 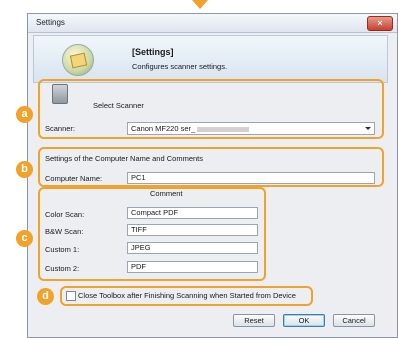 What do you see at coordinates (210, 59) in the screenshot?
I see `header-panel: [Settings] Configures scanner settings.` at bounding box center [210, 59].